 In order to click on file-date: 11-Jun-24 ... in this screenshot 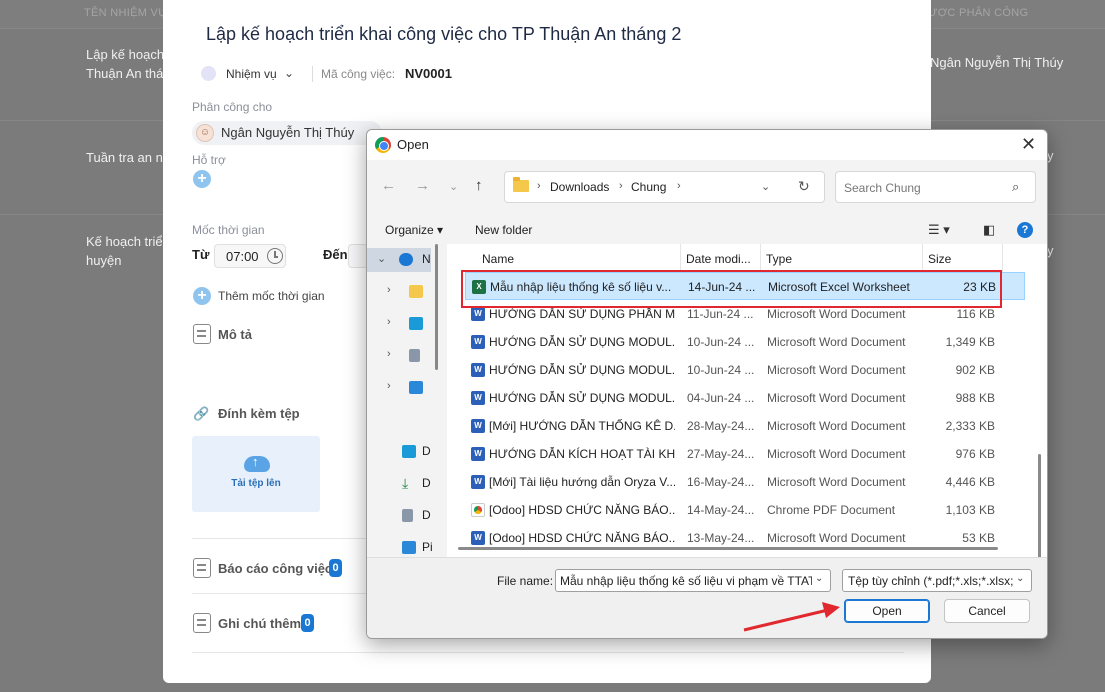, I will do `click(720, 314)`.